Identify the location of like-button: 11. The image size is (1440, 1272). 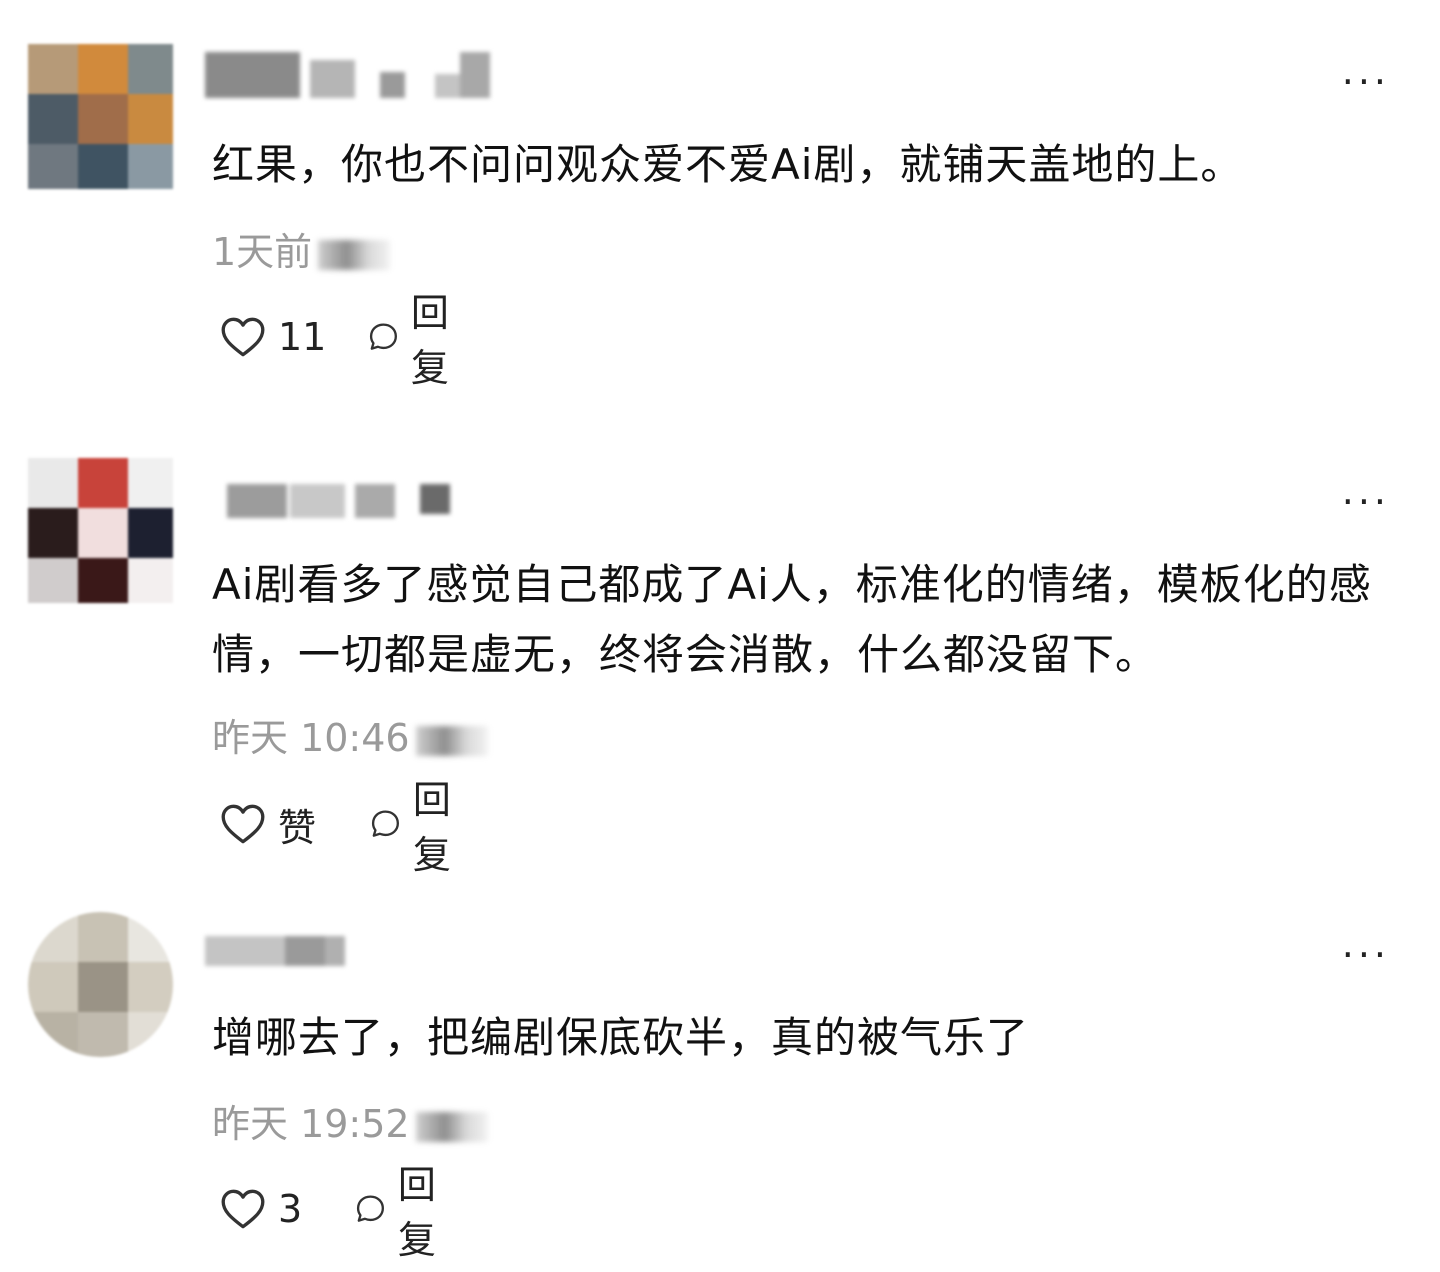
(272, 337).